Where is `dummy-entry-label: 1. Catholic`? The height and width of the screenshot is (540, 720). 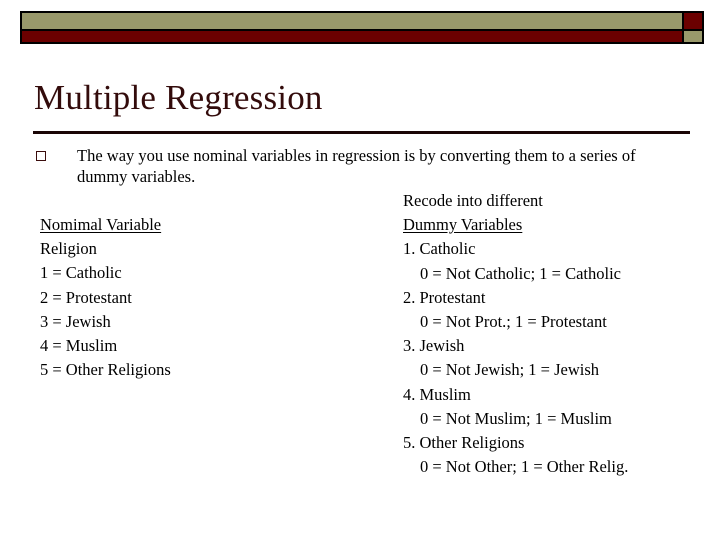
dummy-entry-label: 1. Catholic is located at coordinates (439, 249).